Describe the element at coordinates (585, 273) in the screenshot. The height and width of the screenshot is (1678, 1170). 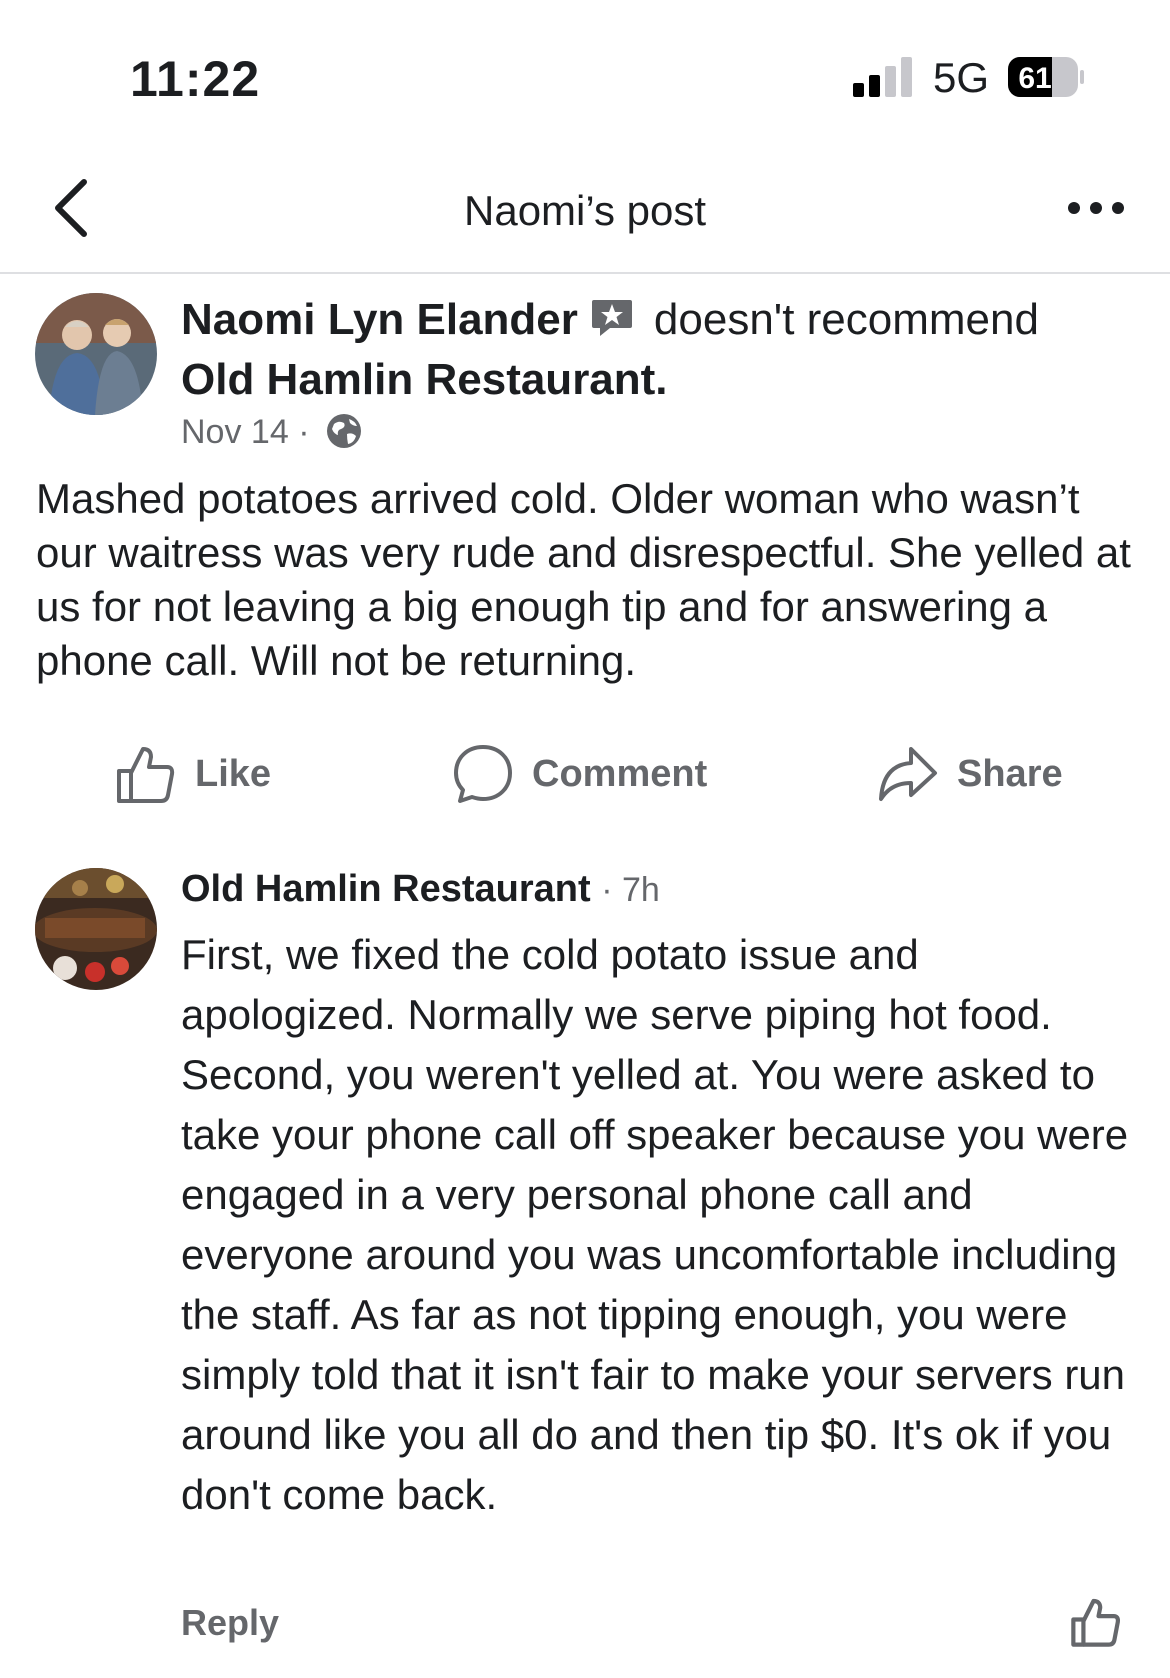
I see `header-divider` at that location.